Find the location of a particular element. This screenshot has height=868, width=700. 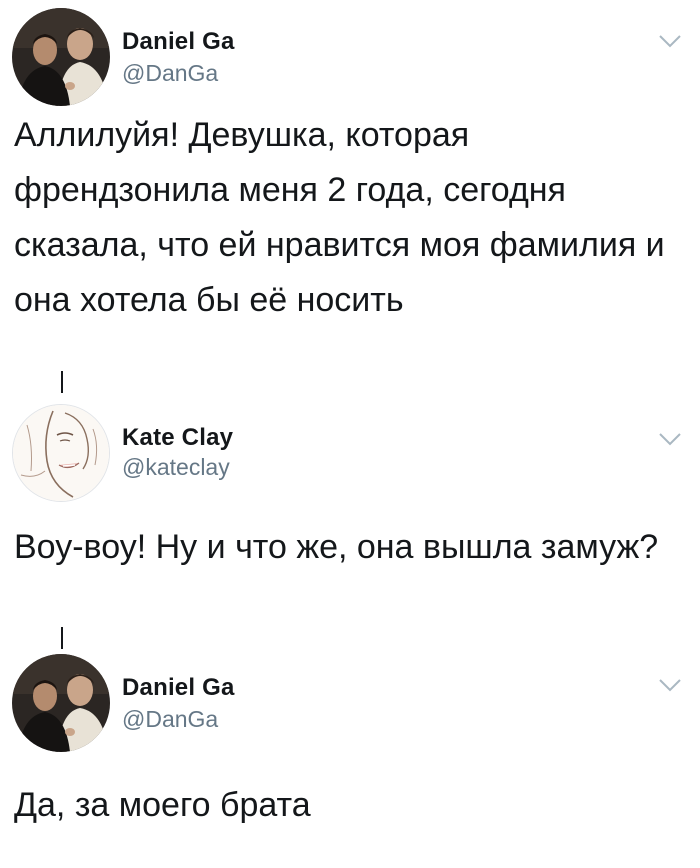

sketch-portrait-icon is located at coordinates (61, 453).